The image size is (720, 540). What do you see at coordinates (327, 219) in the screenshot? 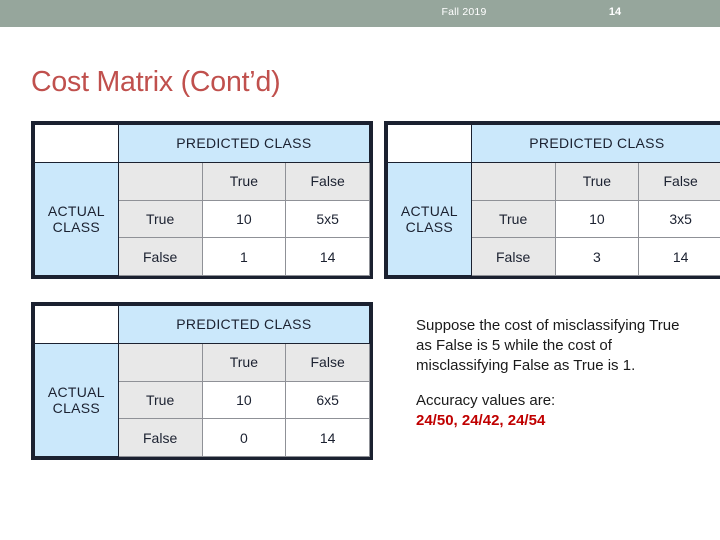
I see `matrix-1-cell-true-false: 5x5` at bounding box center [327, 219].